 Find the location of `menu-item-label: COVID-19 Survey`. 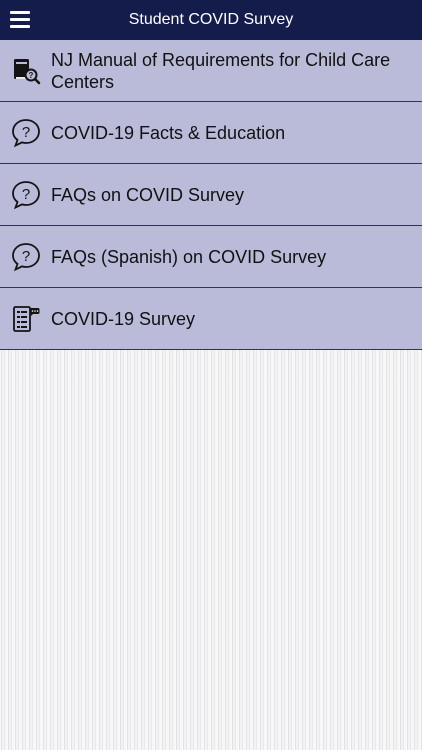

menu-item-label: COVID-19 Survey is located at coordinates (123, 318).